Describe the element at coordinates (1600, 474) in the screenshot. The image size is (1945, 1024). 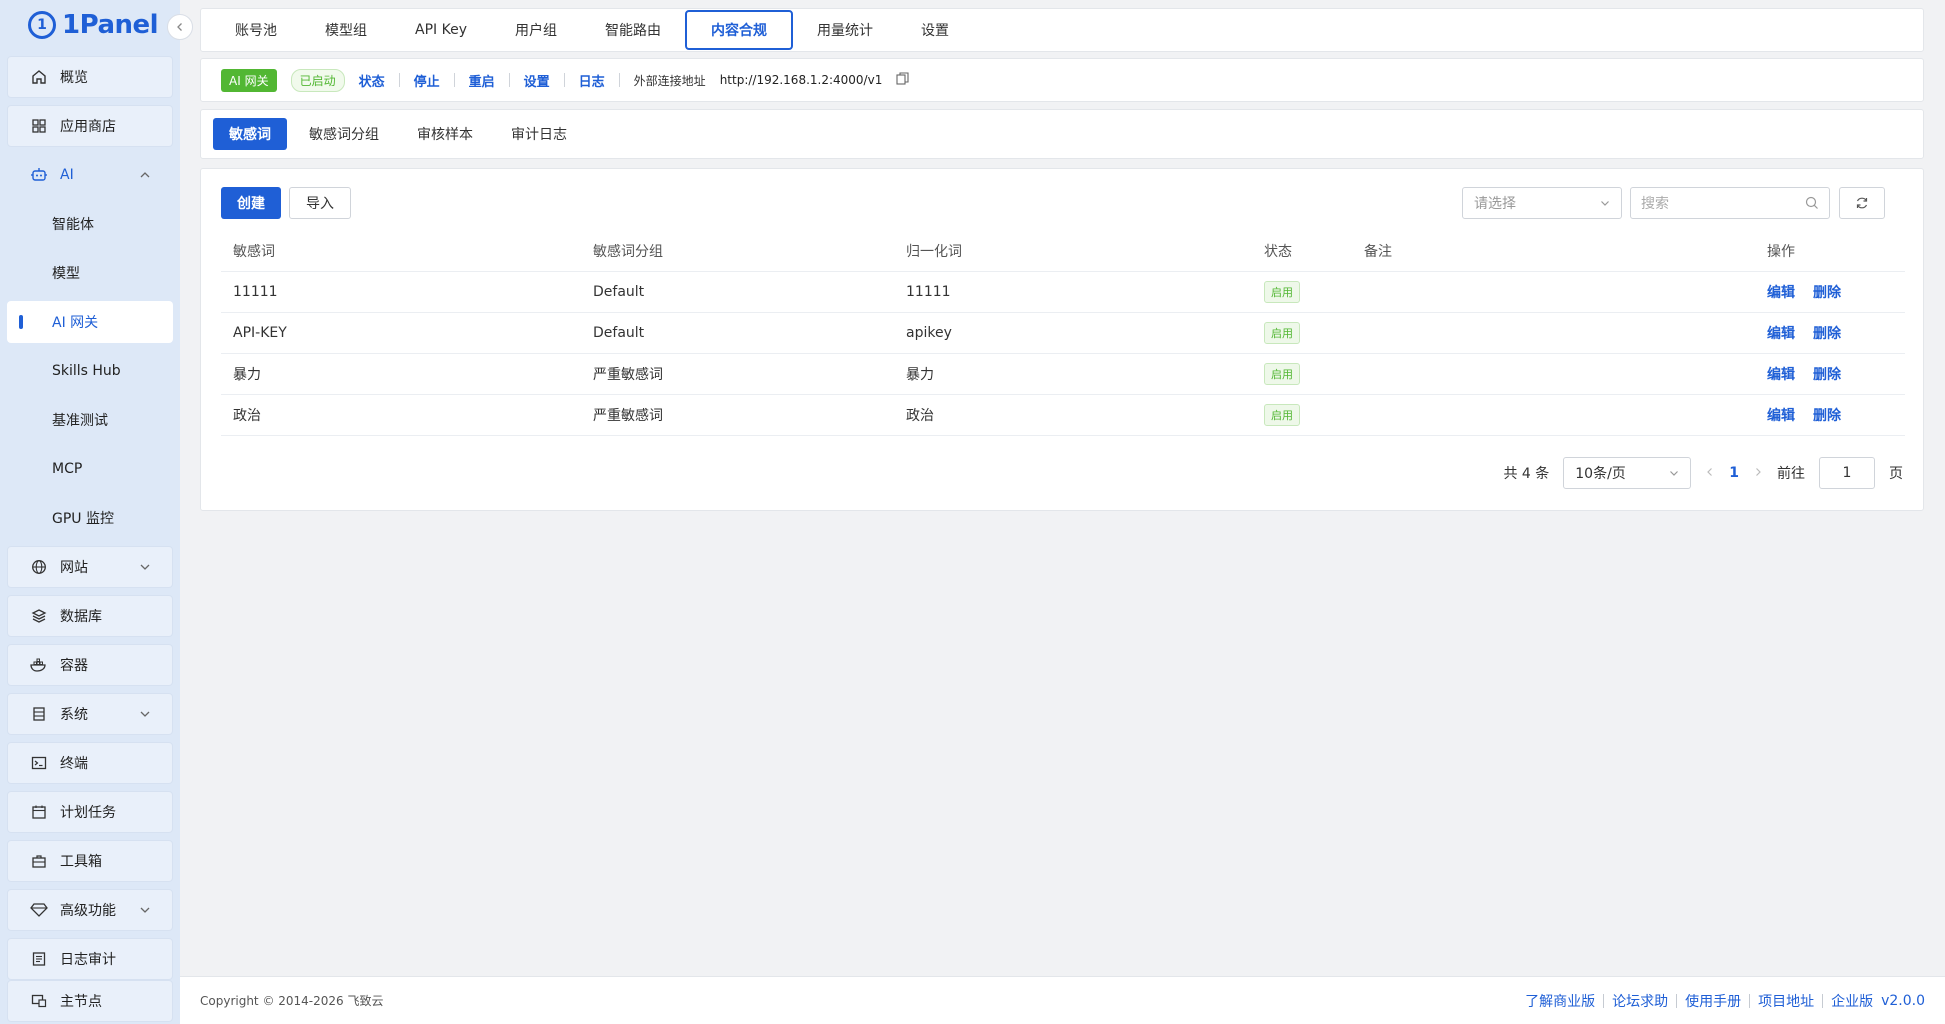
I see `page-size-value: 10条/页` at that location.